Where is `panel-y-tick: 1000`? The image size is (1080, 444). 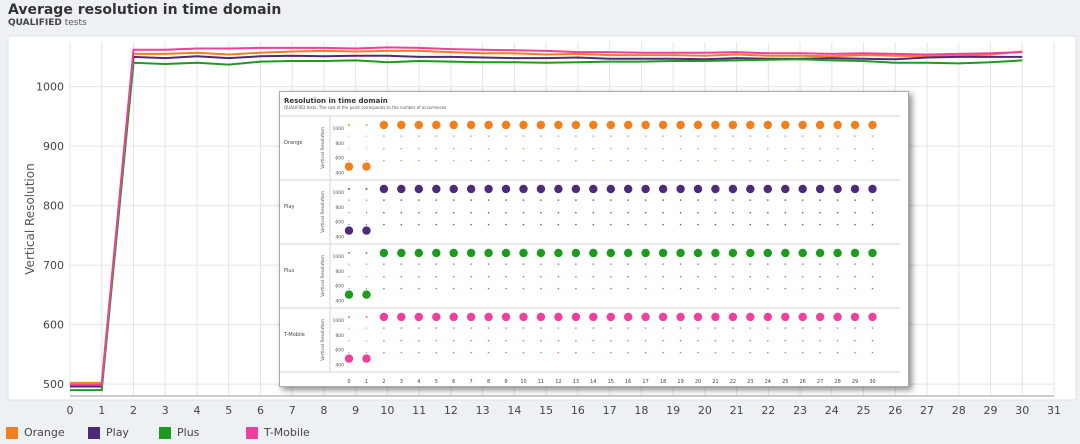 panel-y-tick: 1000 is located at coordinates (339, 193).